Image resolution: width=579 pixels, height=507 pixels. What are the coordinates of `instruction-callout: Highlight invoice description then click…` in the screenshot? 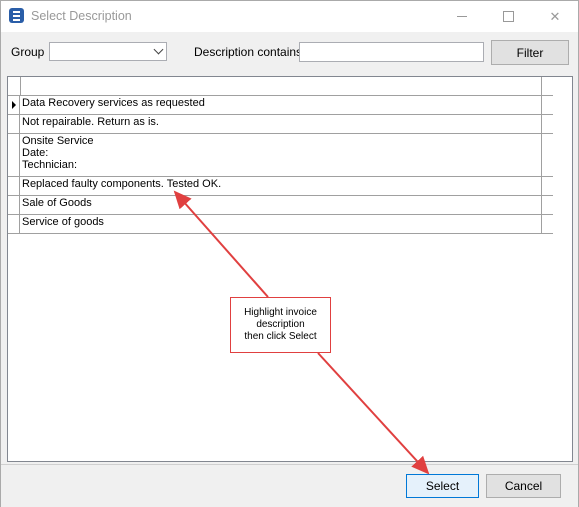 It's located at (280, 325).